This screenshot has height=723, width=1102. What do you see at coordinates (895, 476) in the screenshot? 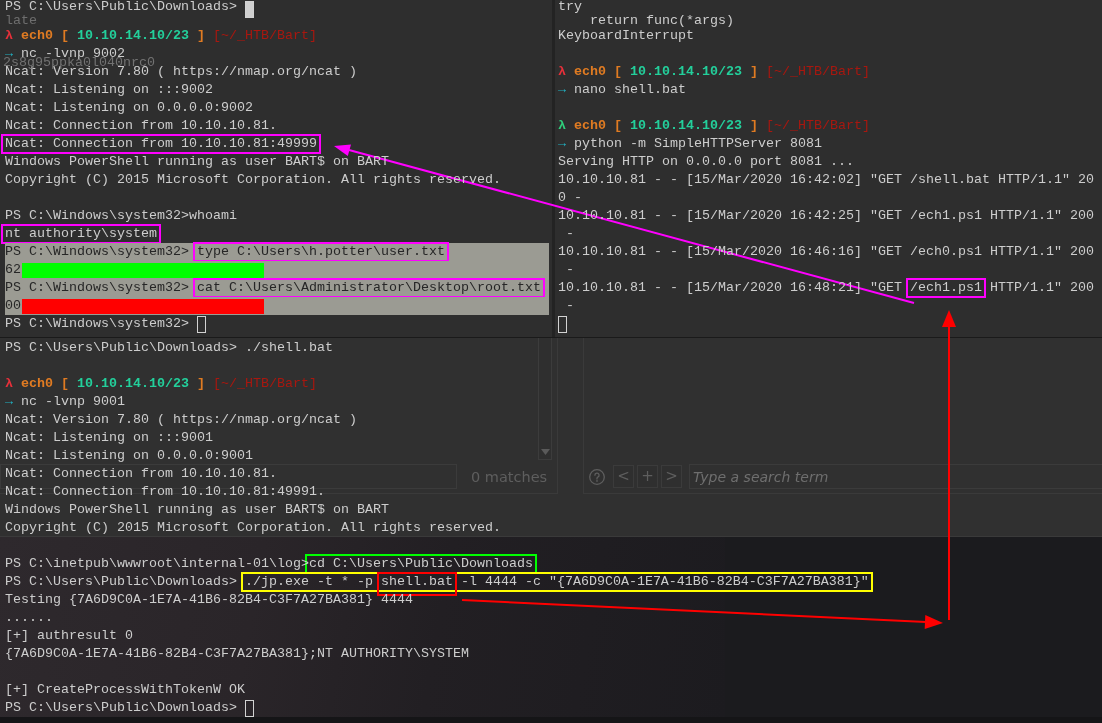
I see `search-input: Type a search term` at bounding box center [895, 476].